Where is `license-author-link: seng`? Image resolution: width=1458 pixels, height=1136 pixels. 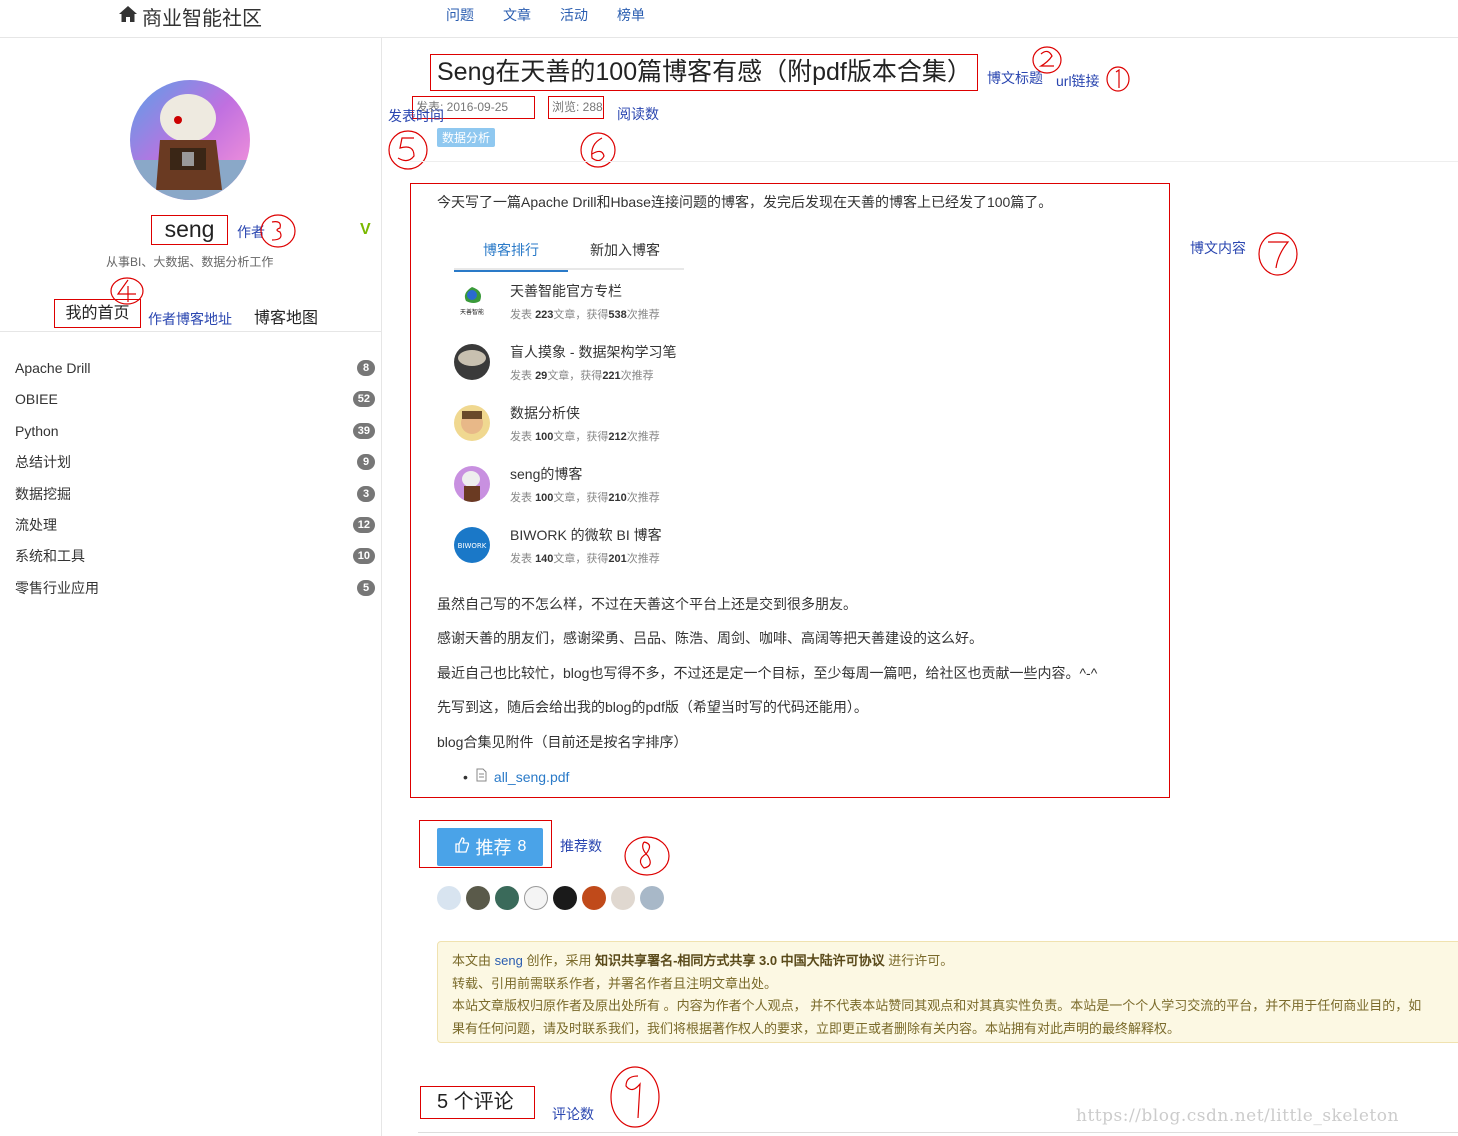 license-author-link: seng is located at coordinates (509, 960).